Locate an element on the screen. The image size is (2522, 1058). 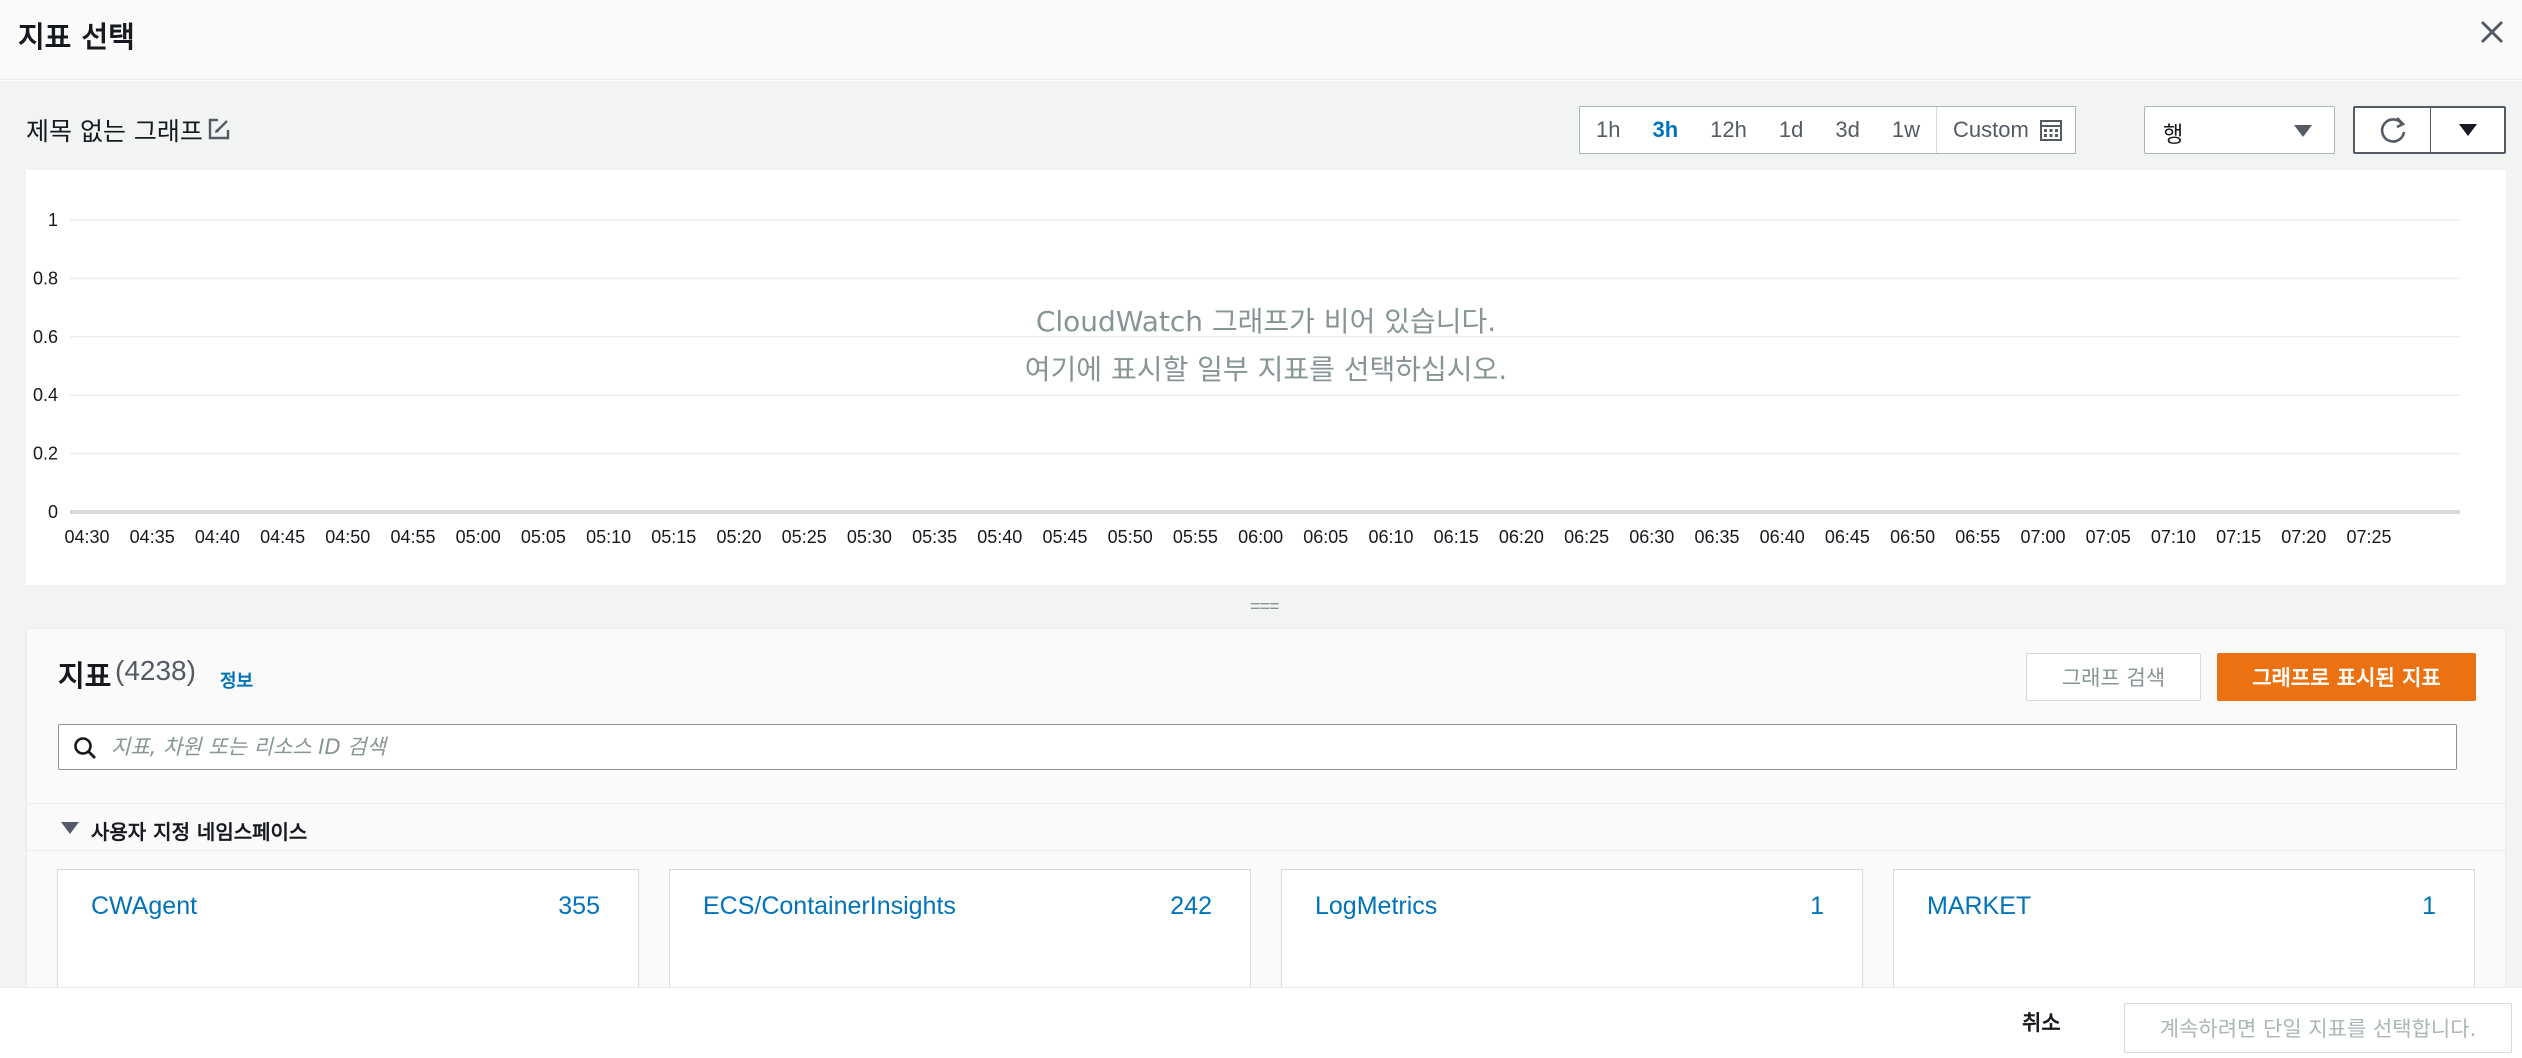
cancel-button: 취소 is located at coordinates (2041, 1022).